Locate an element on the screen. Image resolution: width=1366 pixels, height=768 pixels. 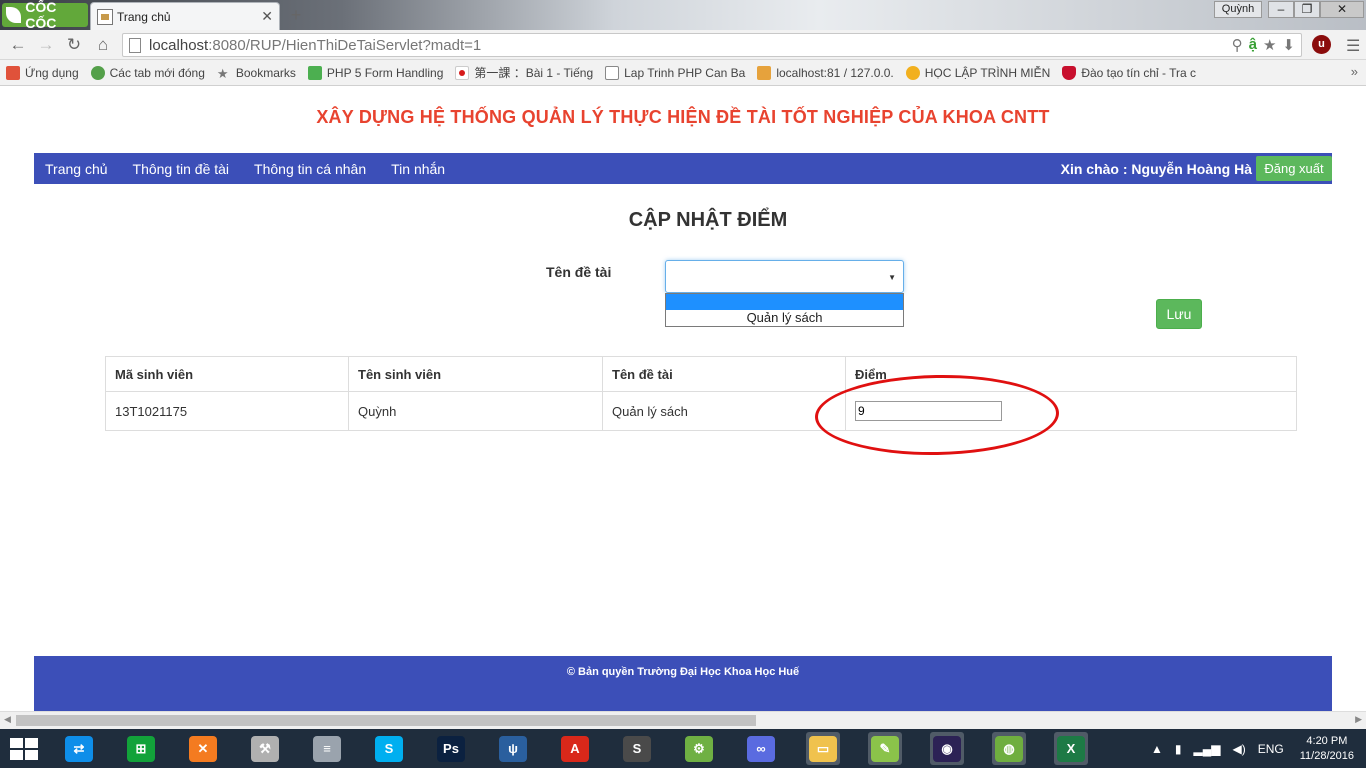
language-indicator: ENG is located at coordinates (1271, 749).